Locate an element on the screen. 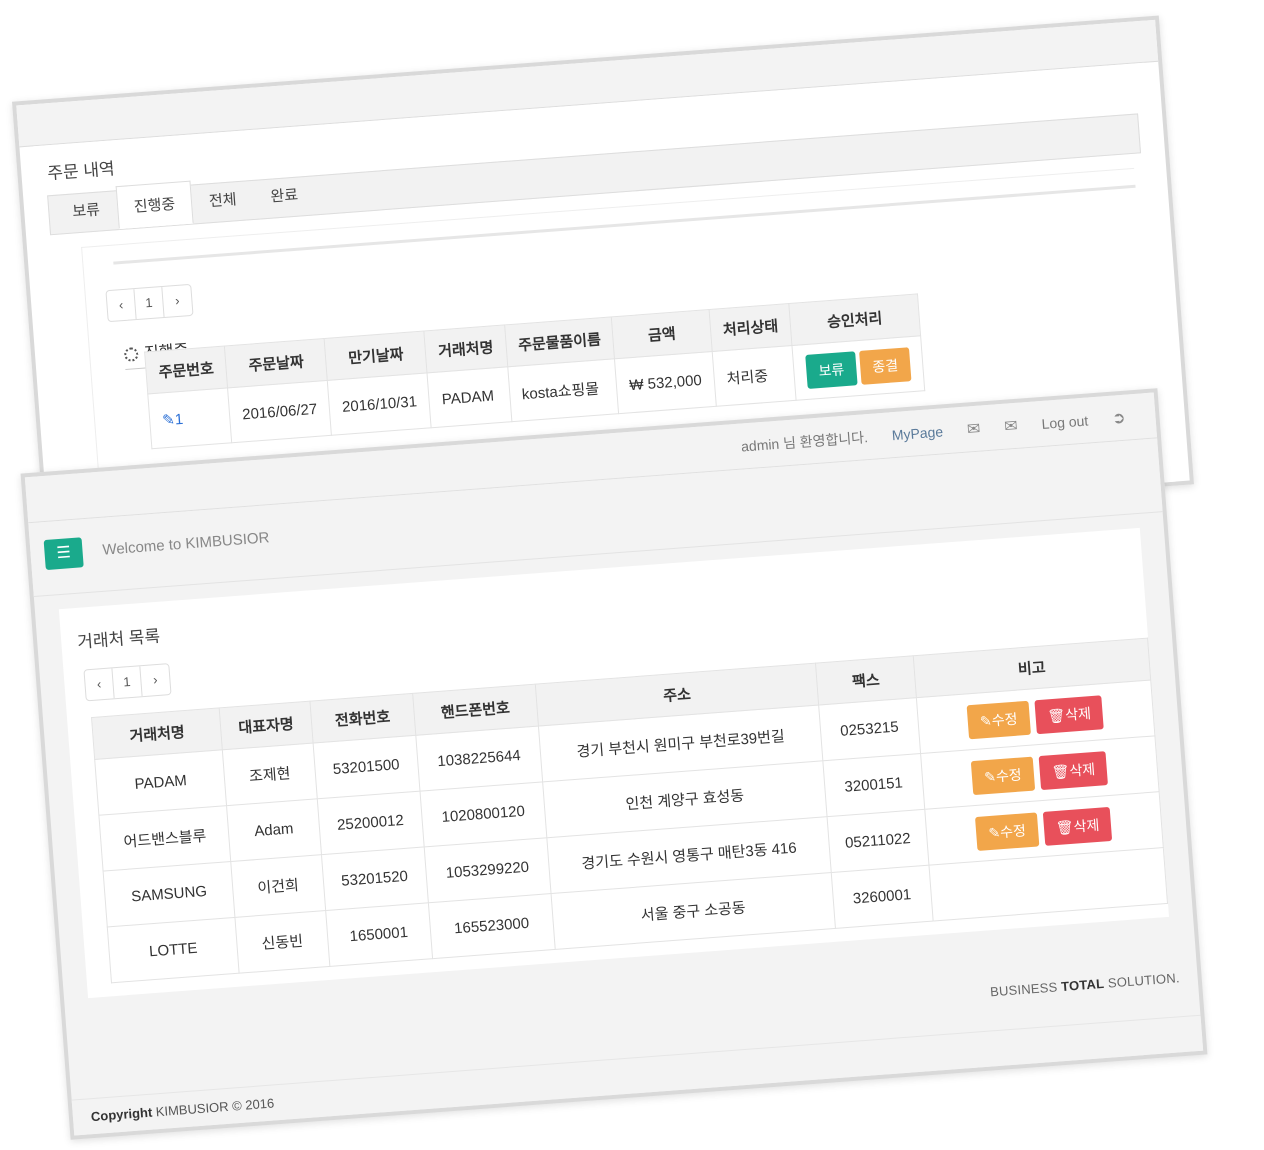  col-order-date: 주문날짜 is located at coordinates (276, 363).